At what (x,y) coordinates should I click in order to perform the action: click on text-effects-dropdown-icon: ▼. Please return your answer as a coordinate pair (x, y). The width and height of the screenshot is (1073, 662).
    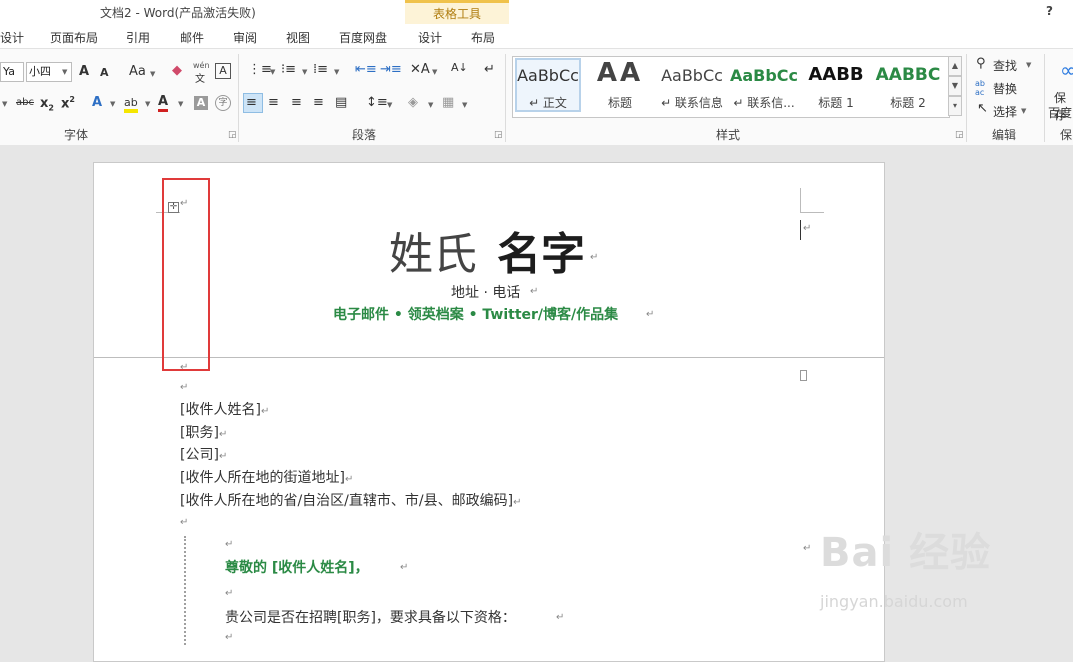
    Looking at the image, I should click on (112, 104).